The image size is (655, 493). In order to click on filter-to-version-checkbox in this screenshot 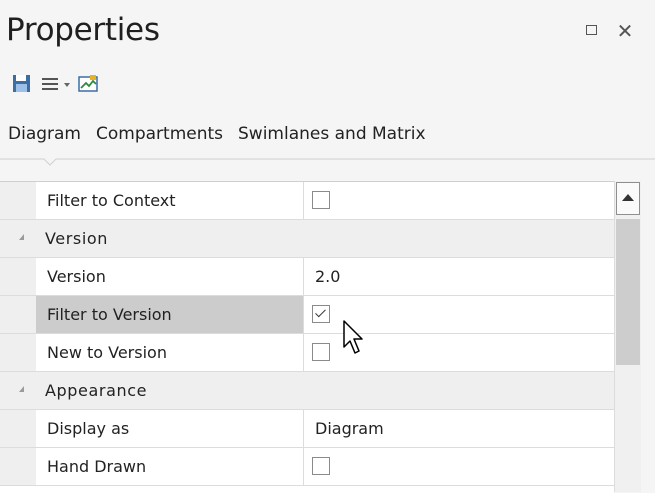, I will do `click(321, 314)`.